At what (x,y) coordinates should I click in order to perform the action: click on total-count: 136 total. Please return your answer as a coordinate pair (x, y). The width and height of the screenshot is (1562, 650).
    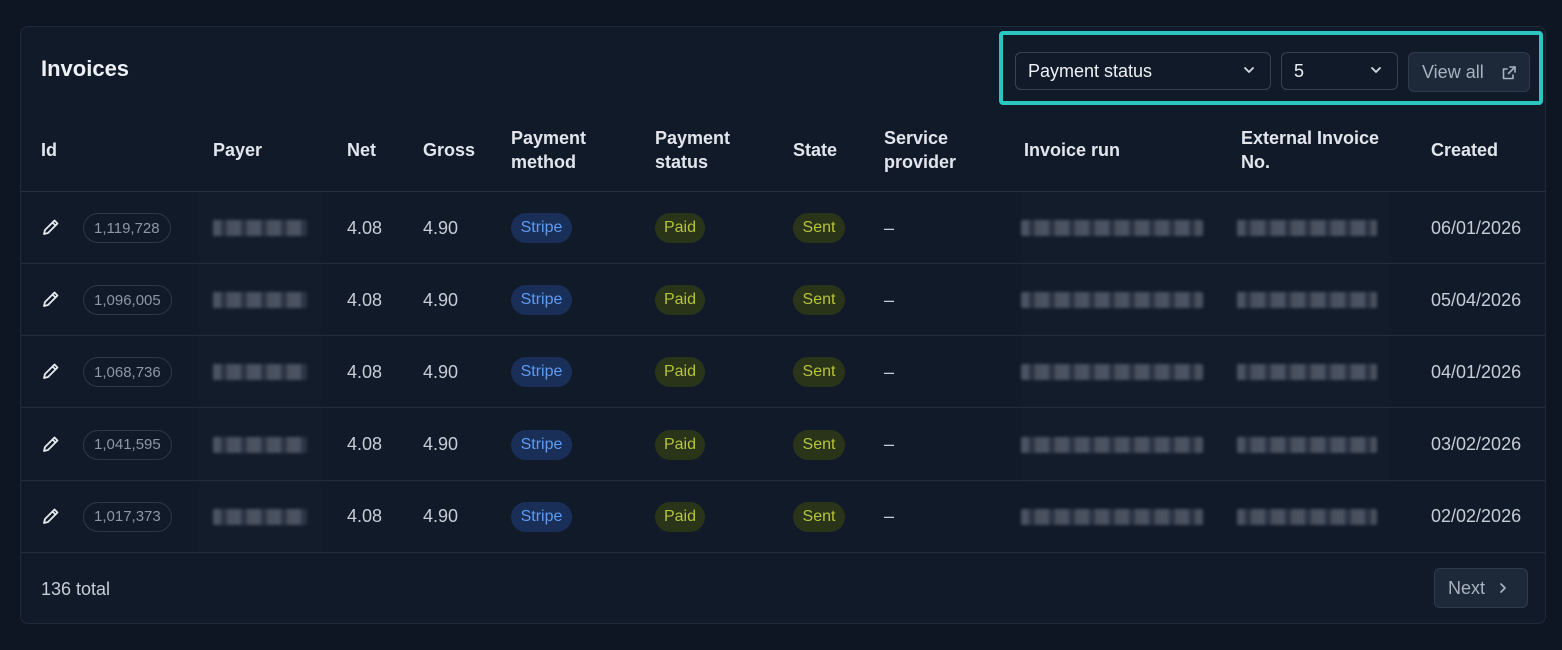
    Looking at the image, I should click on (76, 589).